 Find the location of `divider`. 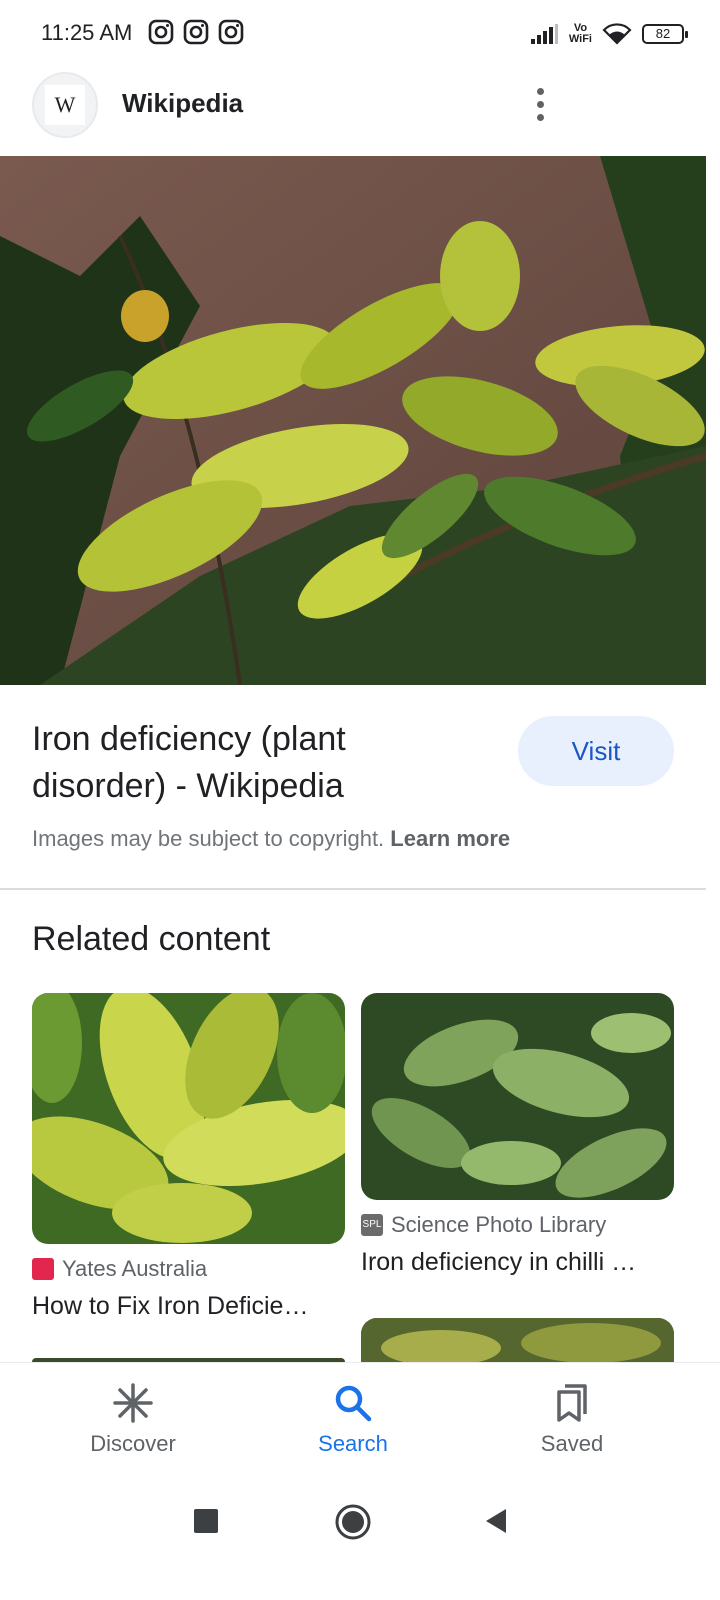

divider is located at coordinates (353, 889).